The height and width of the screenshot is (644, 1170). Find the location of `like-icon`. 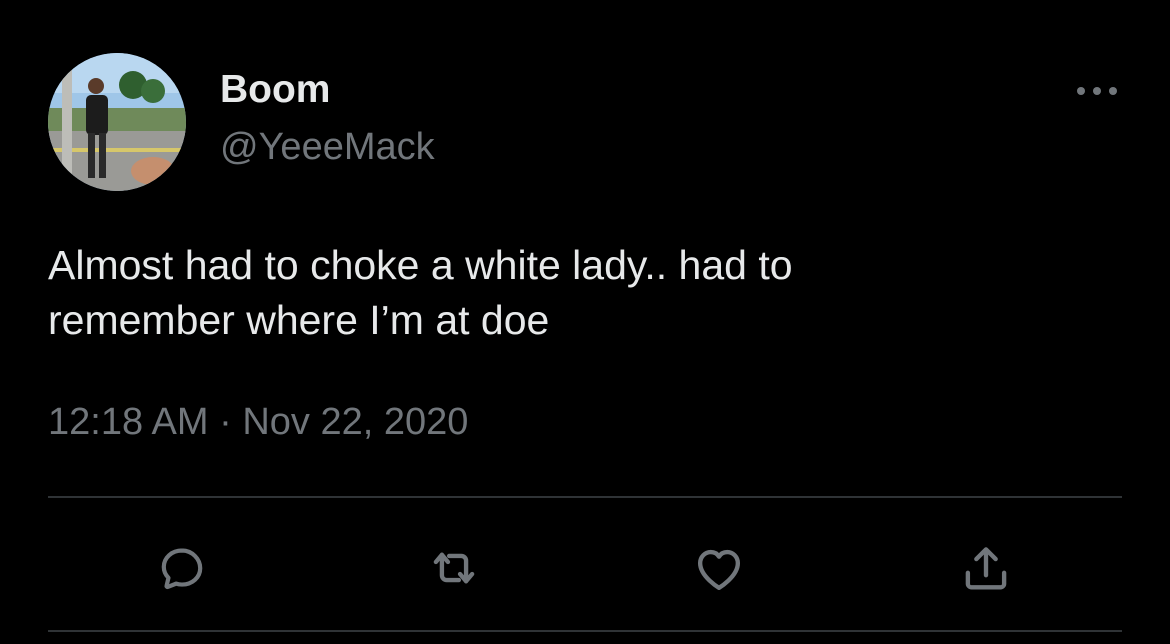

like-icon is located at coordinates (719, 569).